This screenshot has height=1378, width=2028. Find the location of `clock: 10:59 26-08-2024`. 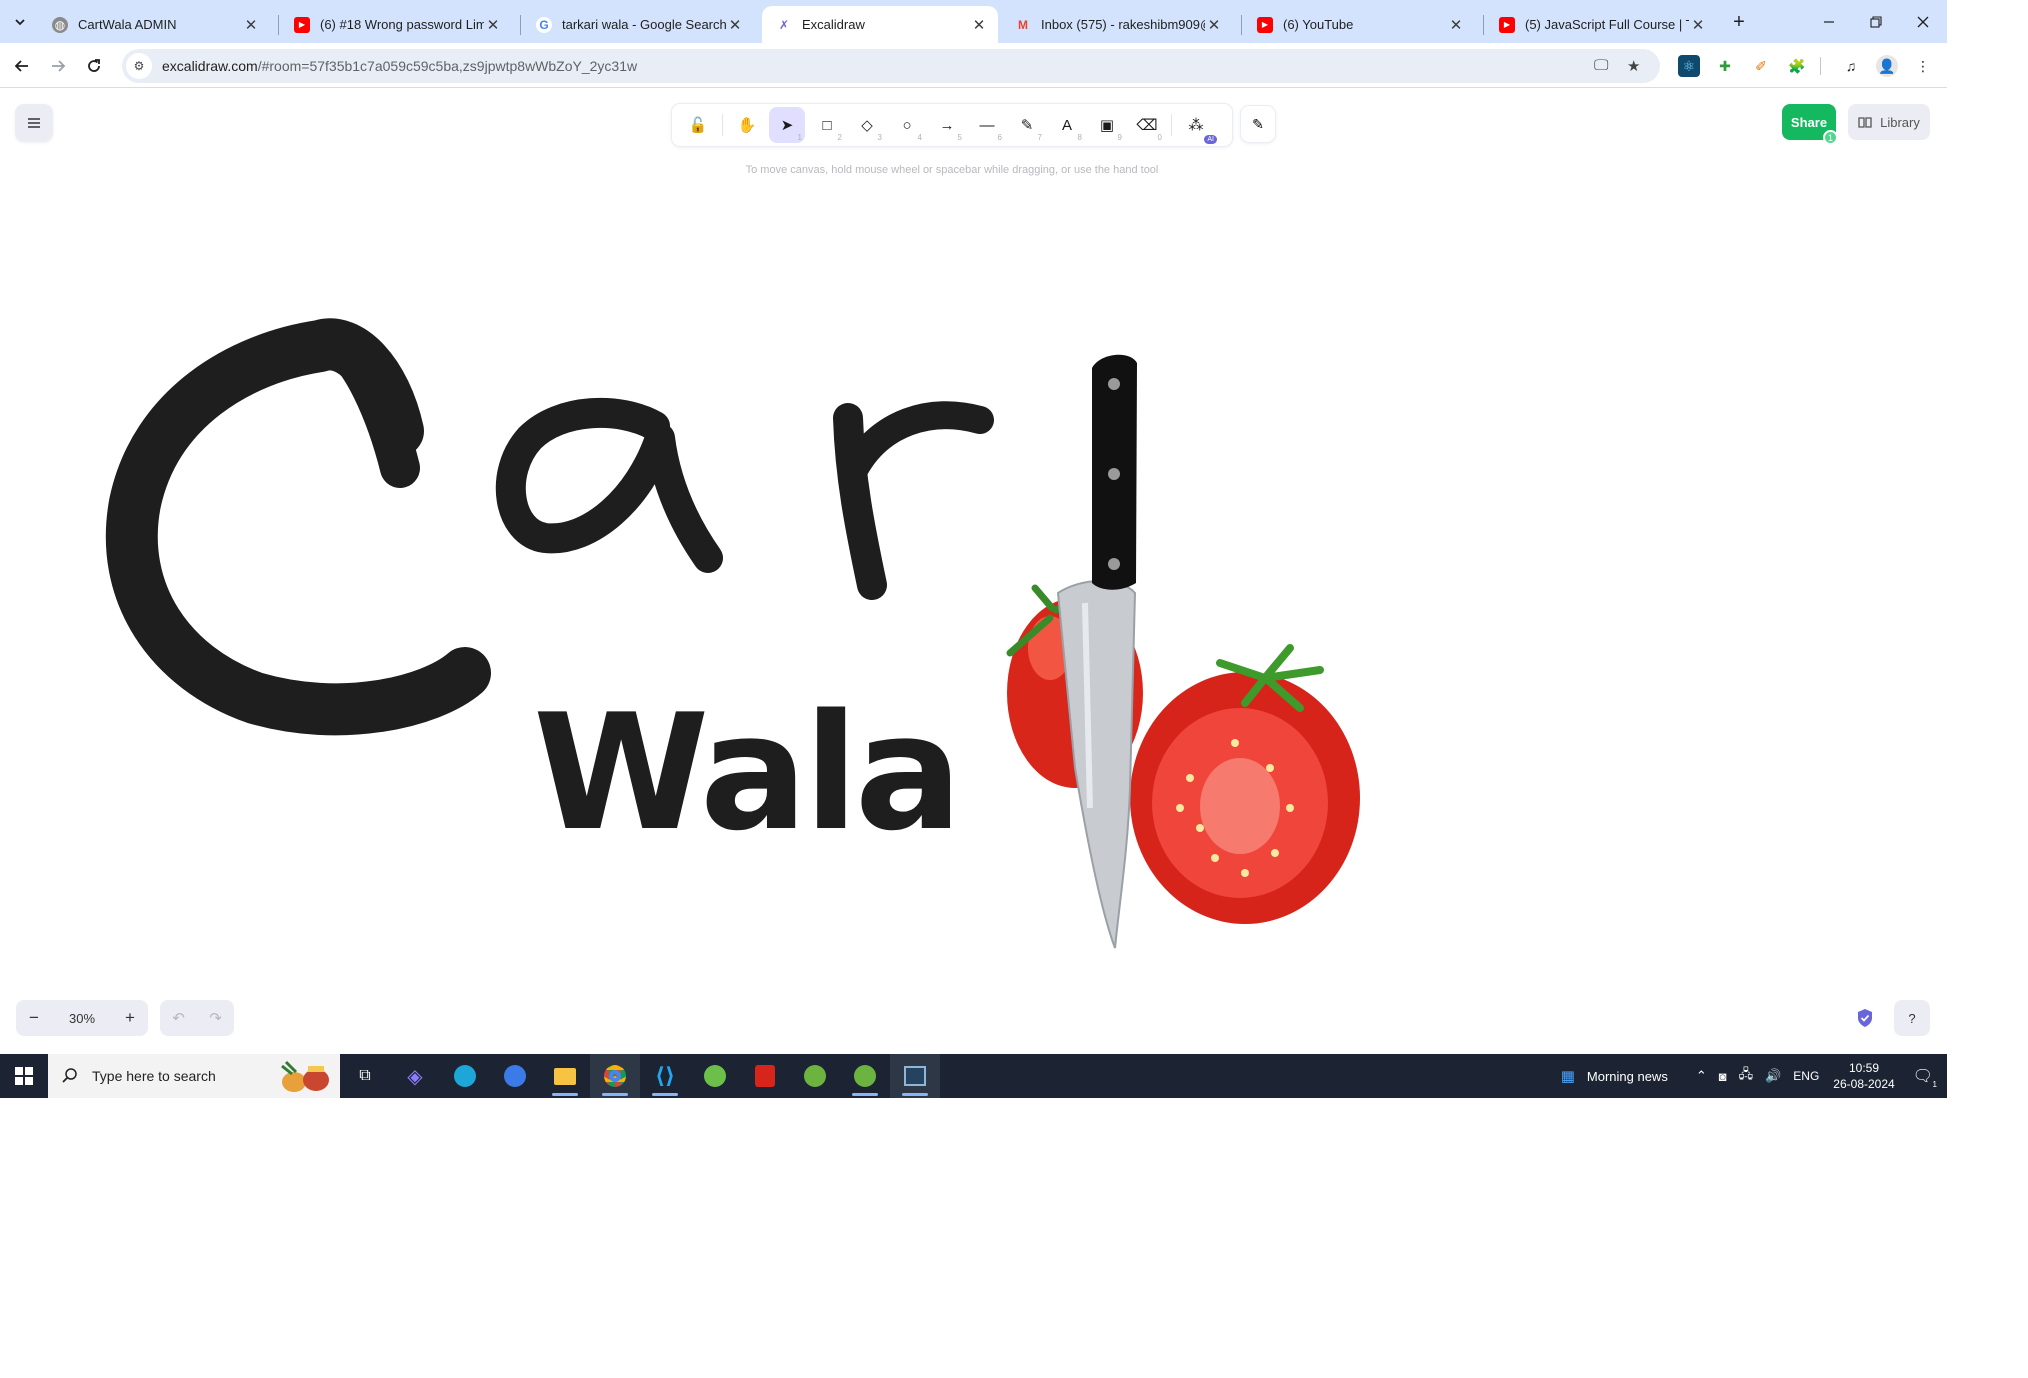

clock: 10:59 26-08-2024 is located at coordinates (1863, 1076).